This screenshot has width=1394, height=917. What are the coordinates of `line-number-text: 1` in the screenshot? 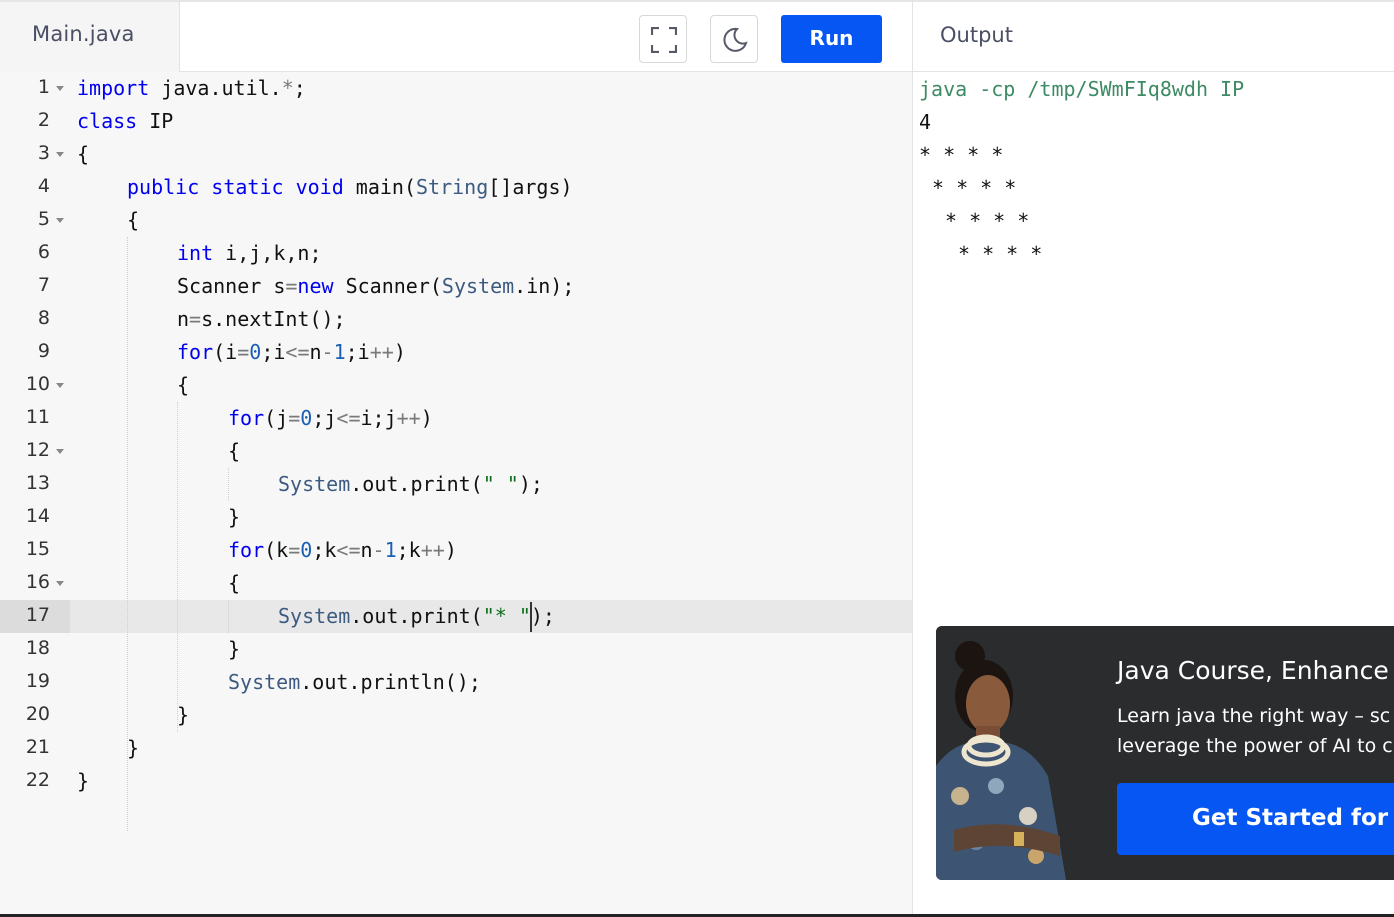 It's located at (43, 87).